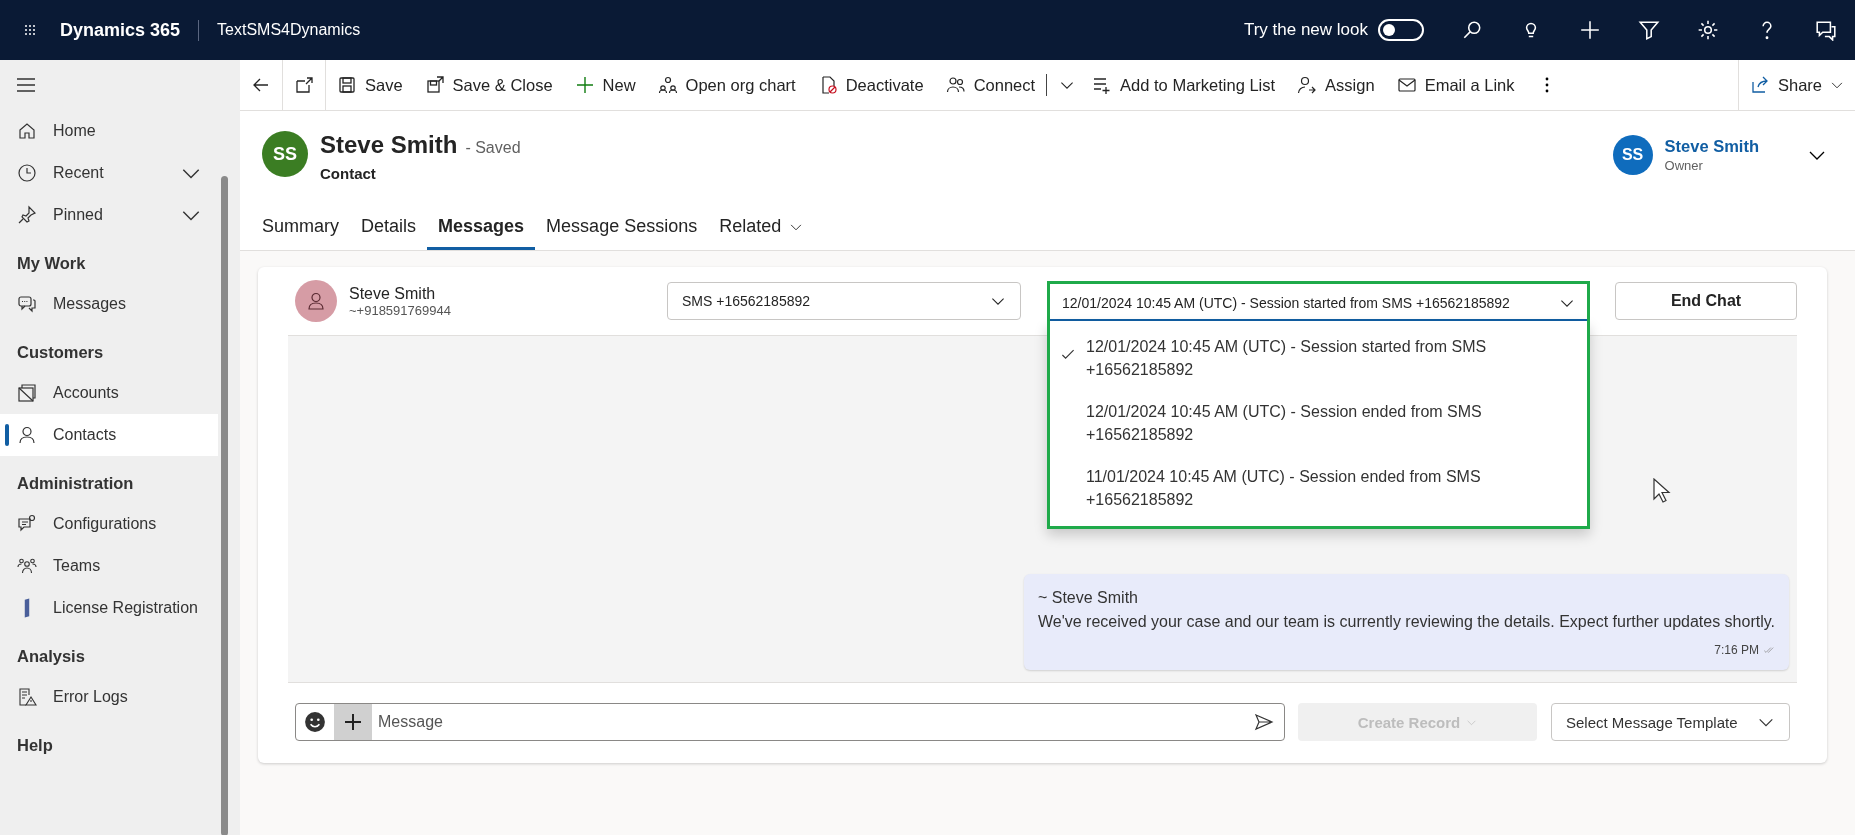  What do you see at coordinates (808, 722) in the screenshot?
I see `message-input-field: Message` at bounding box center [808, 722].